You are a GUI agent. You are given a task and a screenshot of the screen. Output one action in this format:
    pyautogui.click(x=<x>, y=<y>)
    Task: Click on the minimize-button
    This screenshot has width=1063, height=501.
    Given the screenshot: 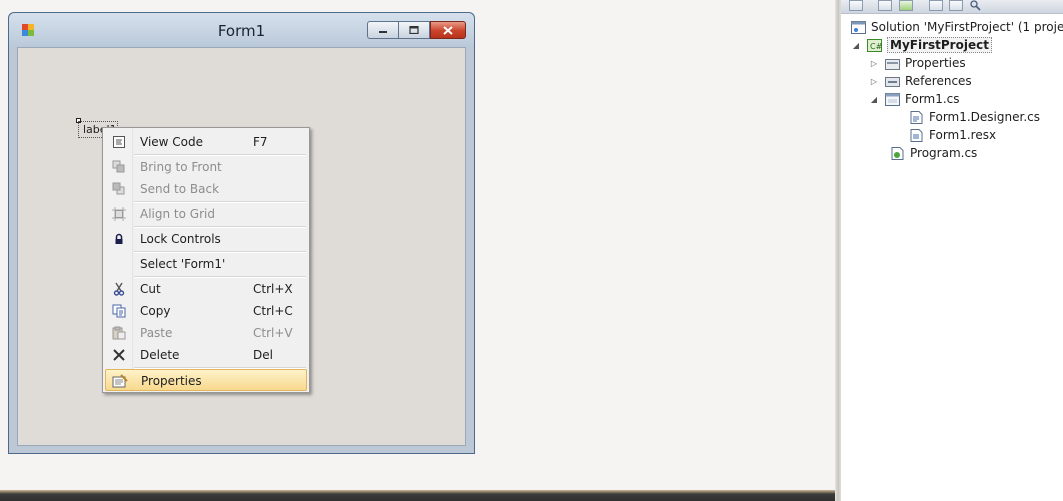 What is the action you would take?
    pyautogui.click(x=383, y=30)
    